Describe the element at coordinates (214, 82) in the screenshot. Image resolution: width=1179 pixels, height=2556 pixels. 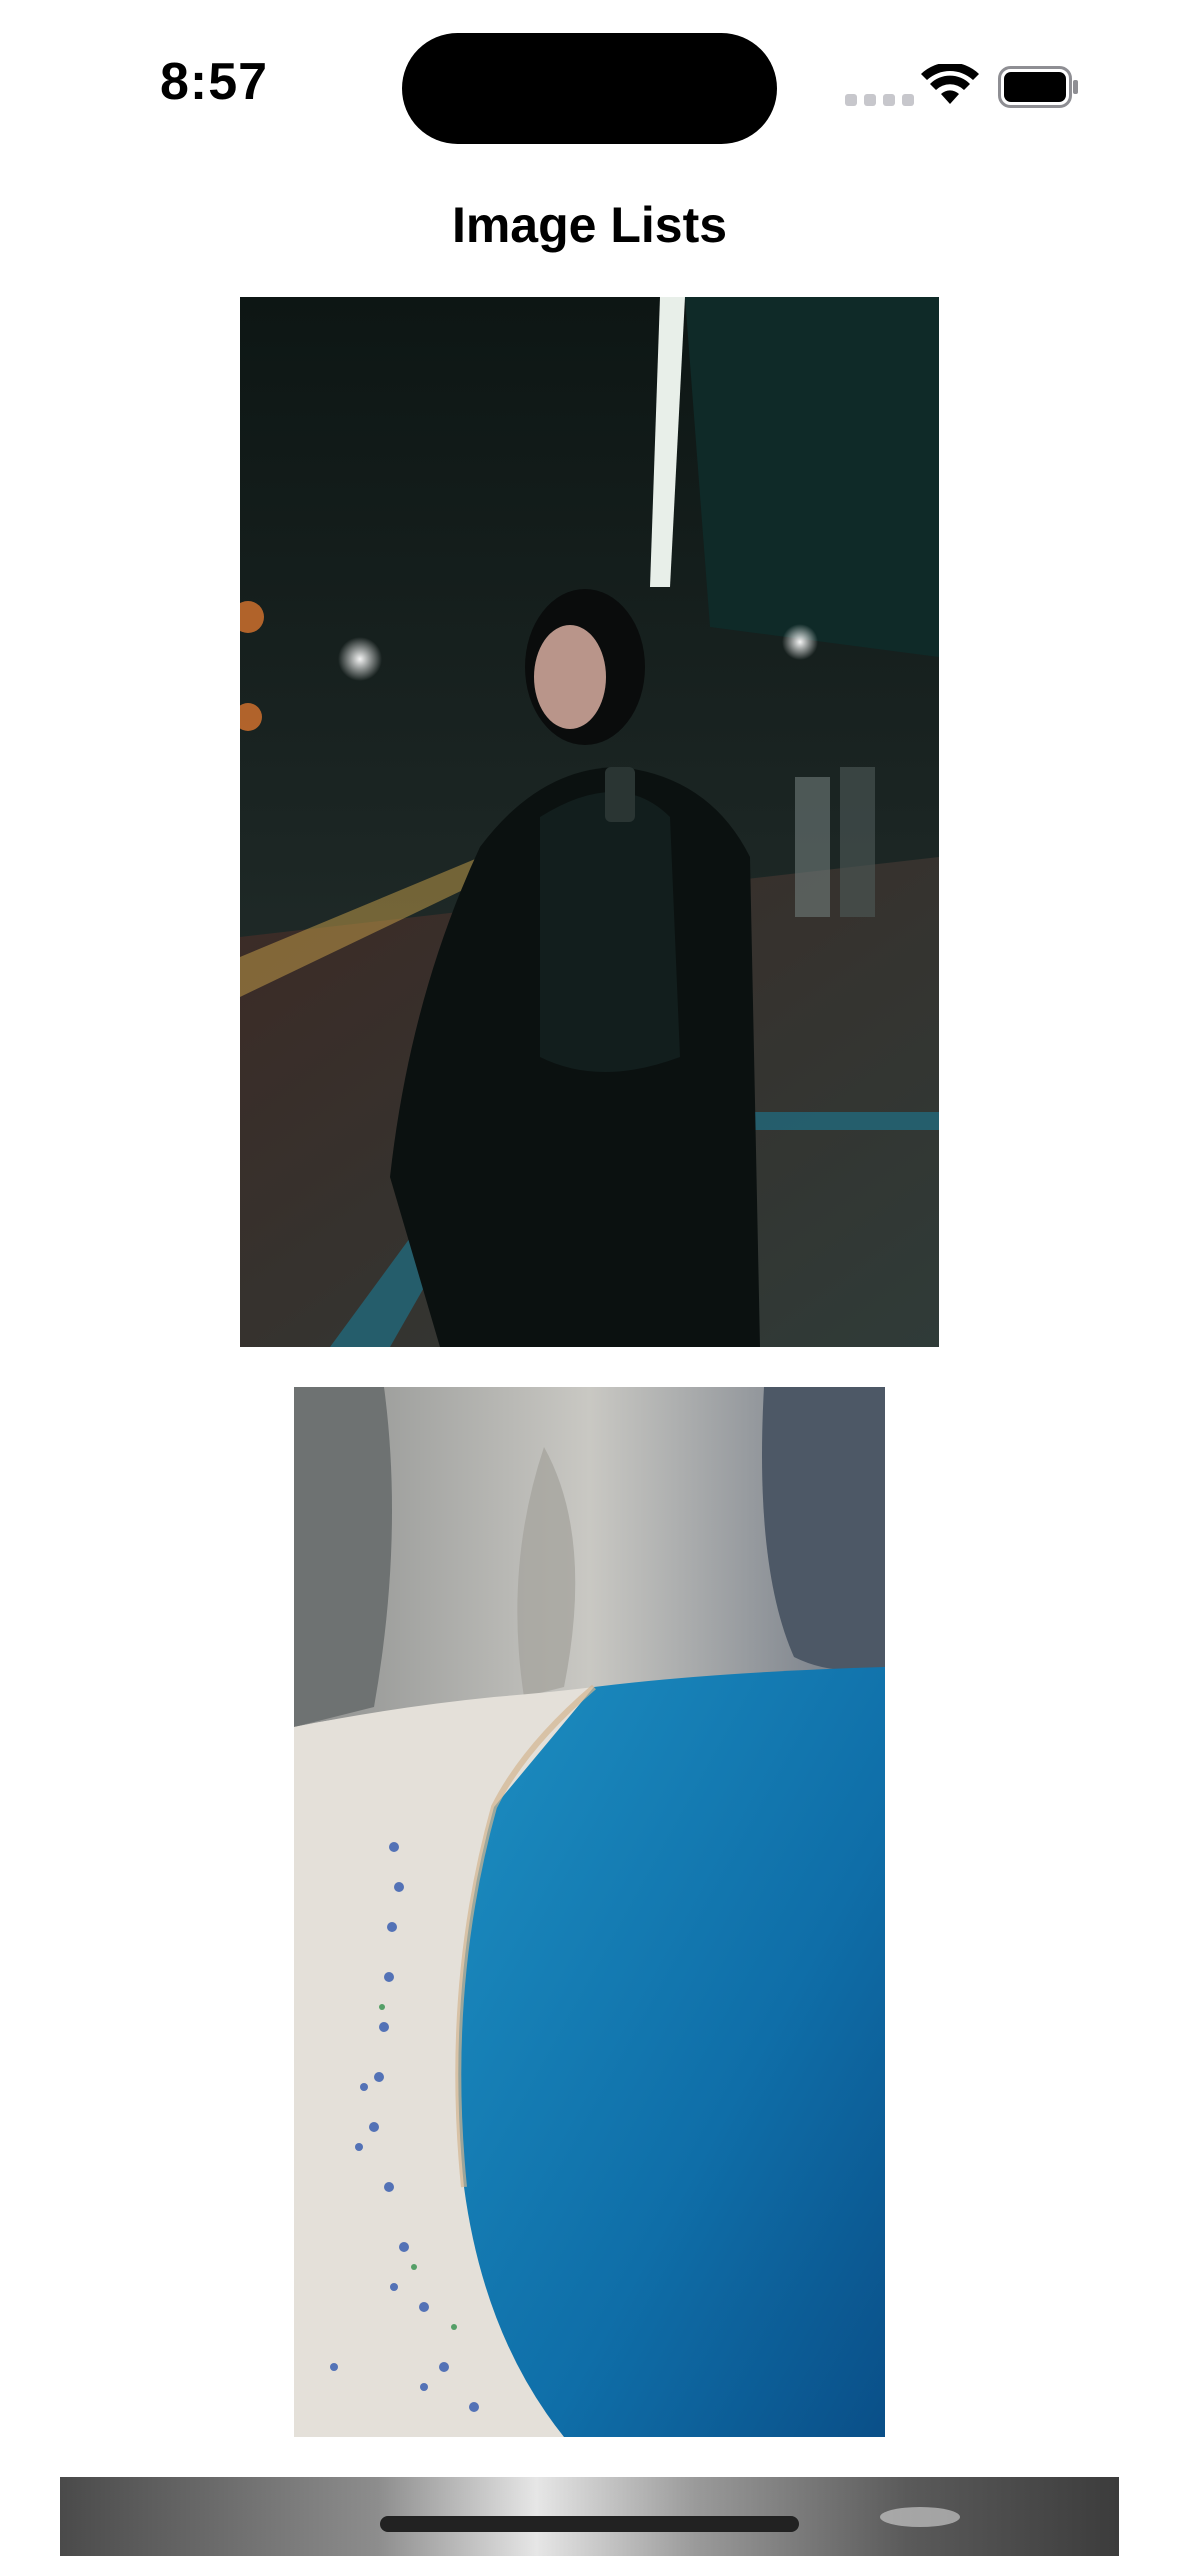
I see `status-time: 8:57` at that location.